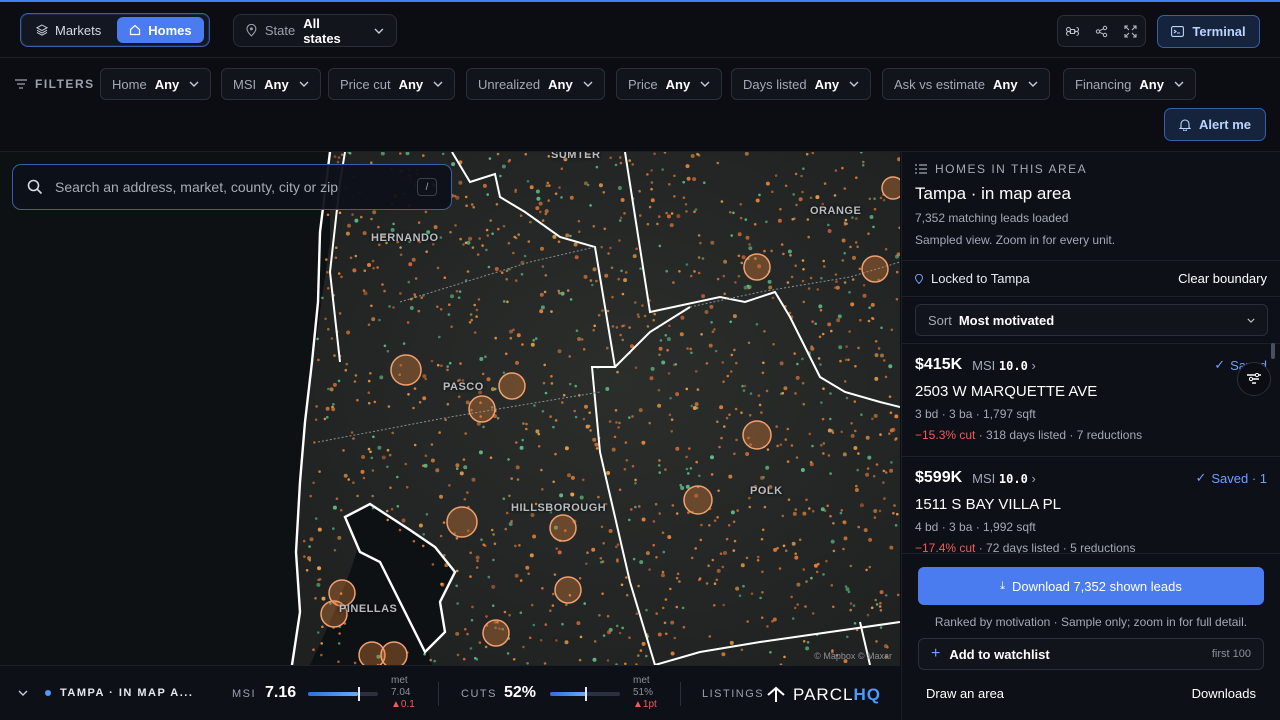 Image resolution: width=1280 pixels, height=720 pixels. Describe the element at coordinates (1091, 586) in the screenshot. I see `download-leads-button: ⤓ Download 7,352 shown leads` at that location.